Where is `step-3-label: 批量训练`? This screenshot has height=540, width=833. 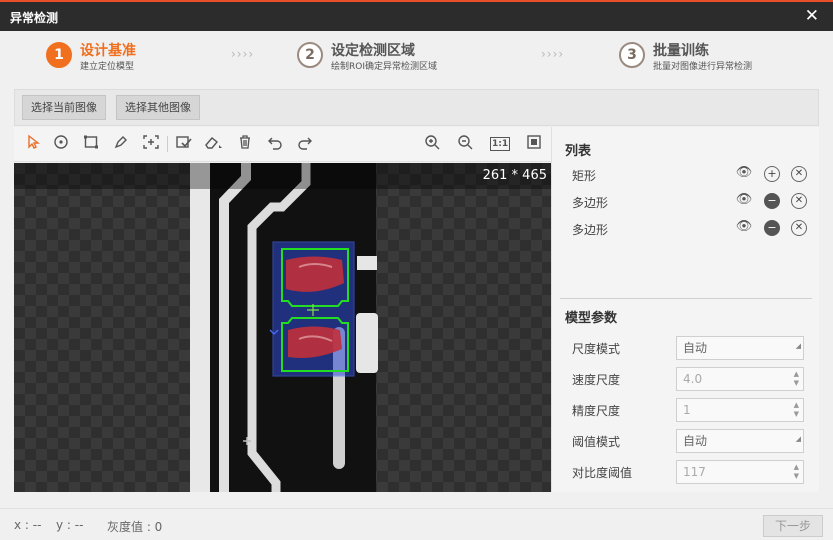
step-3-label: 批量训练 is located at coordinates (681, 51).